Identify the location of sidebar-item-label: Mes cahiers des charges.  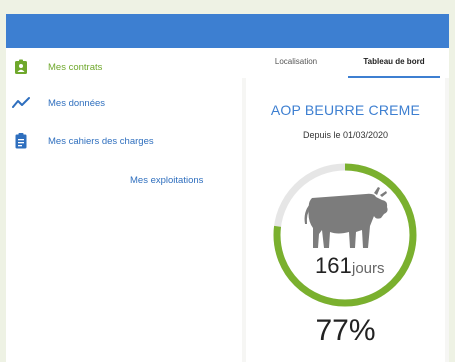
(101, 141).